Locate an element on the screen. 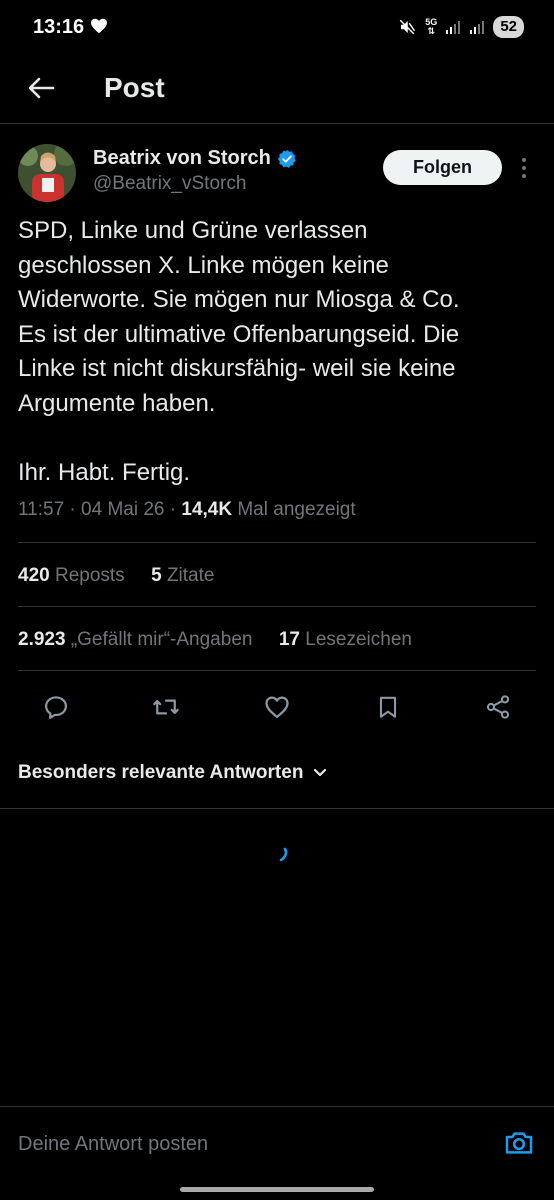 This screenshot has width=554, height=1200. post-line: Argumente haben. is located at coordinates (117, 403).